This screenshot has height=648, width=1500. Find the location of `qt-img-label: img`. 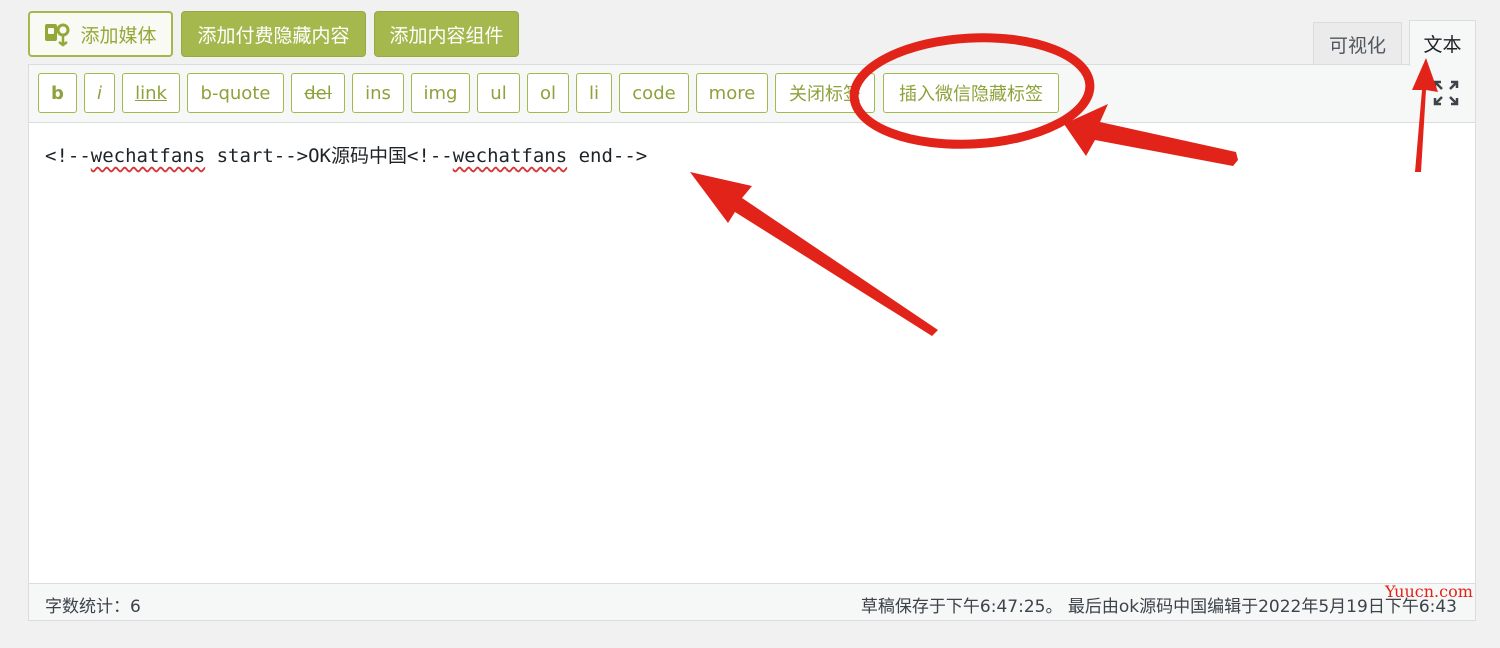

qt-img-label: img is located at coordinates (440, 93).